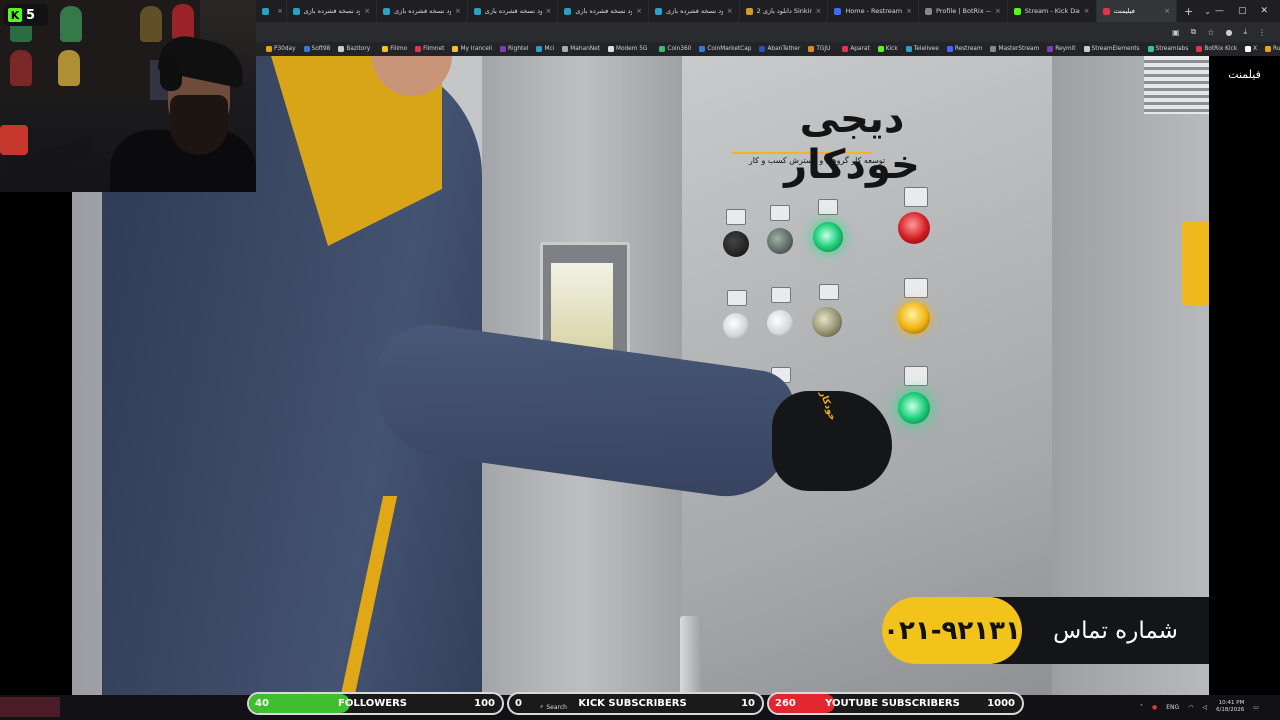  Describe the element at coordinates (69, 68) in the screenshot. I see `cam-decor-item` at that location.